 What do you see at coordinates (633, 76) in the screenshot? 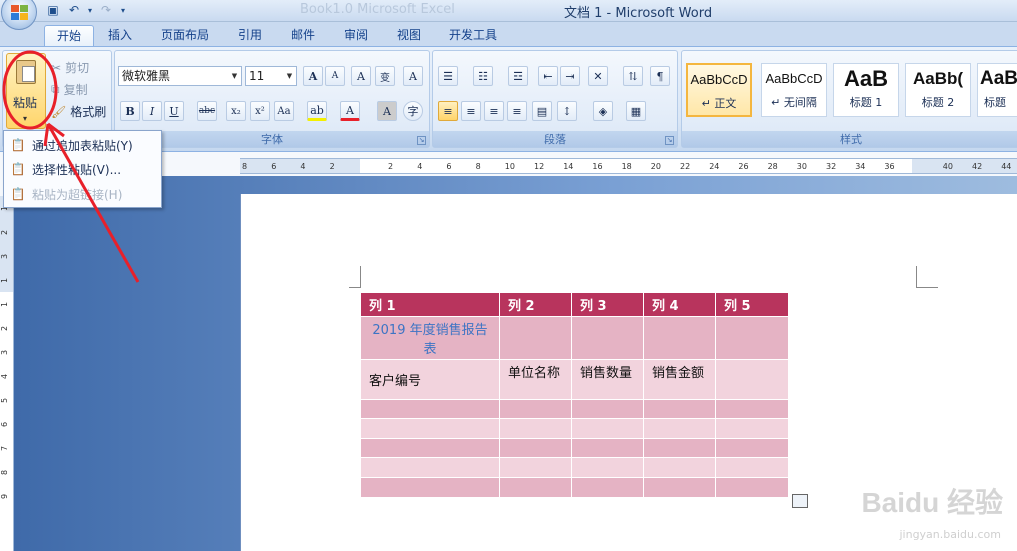
I see `sort-icon: ⇅` at bounding box center [633, 76].